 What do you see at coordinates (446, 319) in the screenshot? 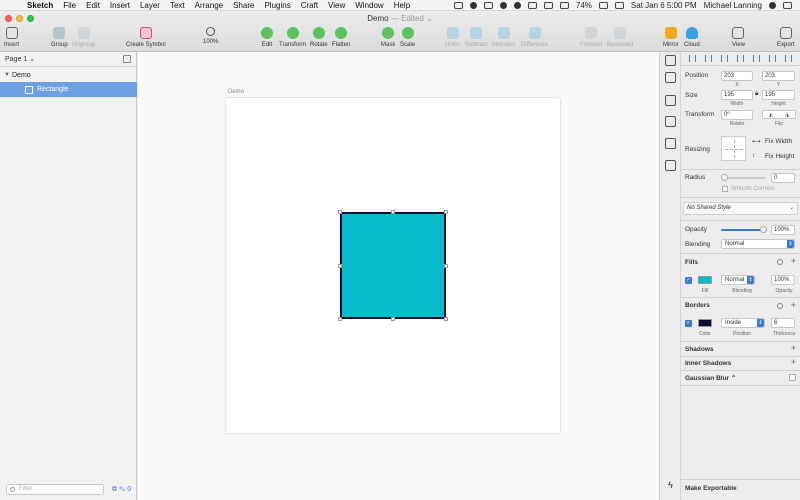
I see `resize-handle-br` at bounding box center [446, 319].